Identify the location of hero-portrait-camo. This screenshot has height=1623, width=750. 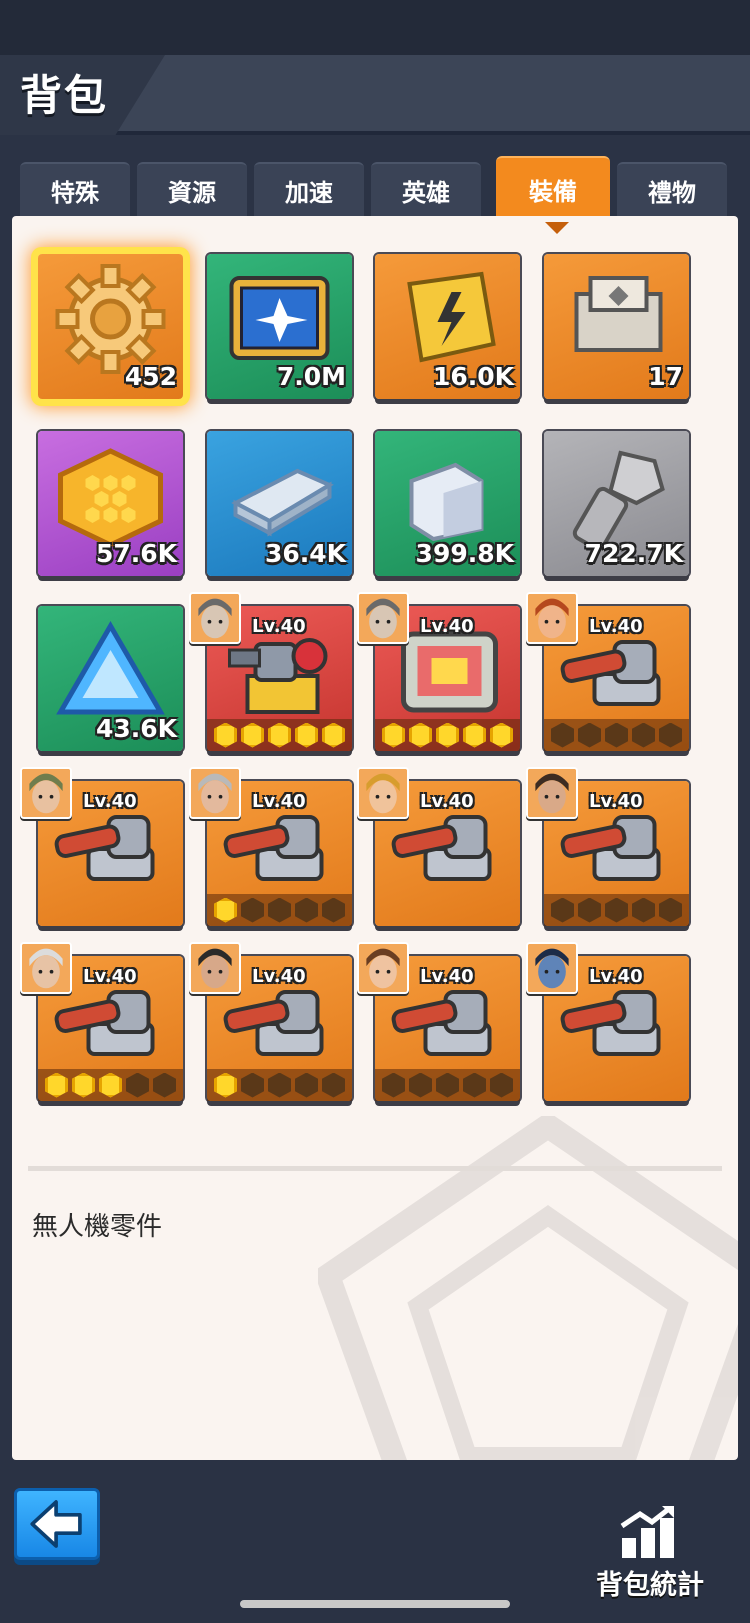
(46, 793).